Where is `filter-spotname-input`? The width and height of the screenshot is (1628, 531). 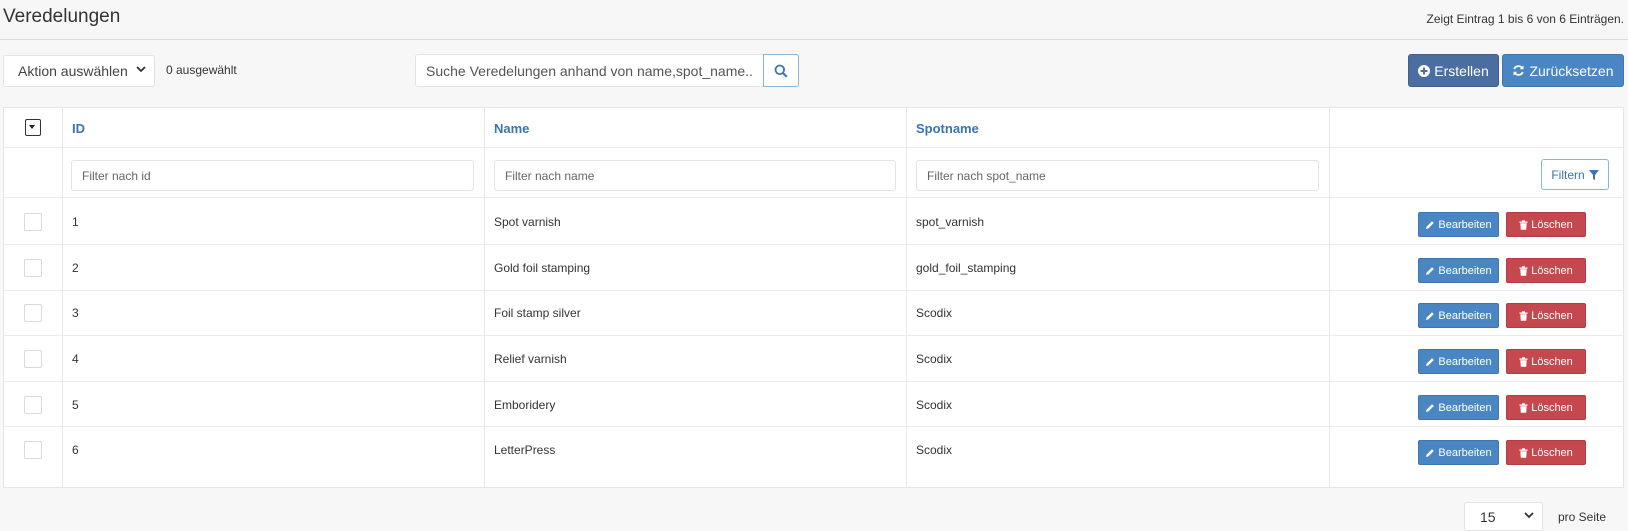
filter-spotname-input is located at coordinates (1117, 175).